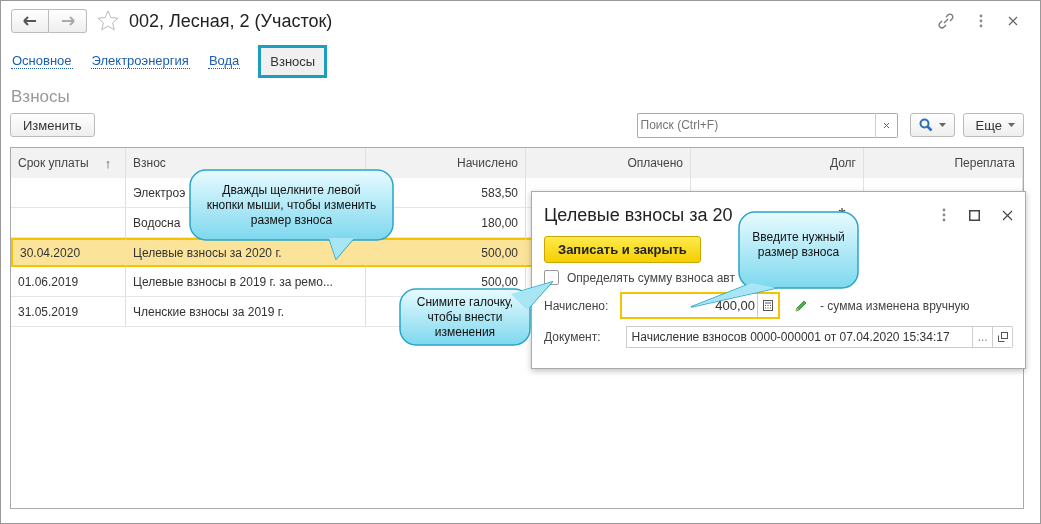  I want to click on table-cell: 30.04.2020, so click(68, 252).